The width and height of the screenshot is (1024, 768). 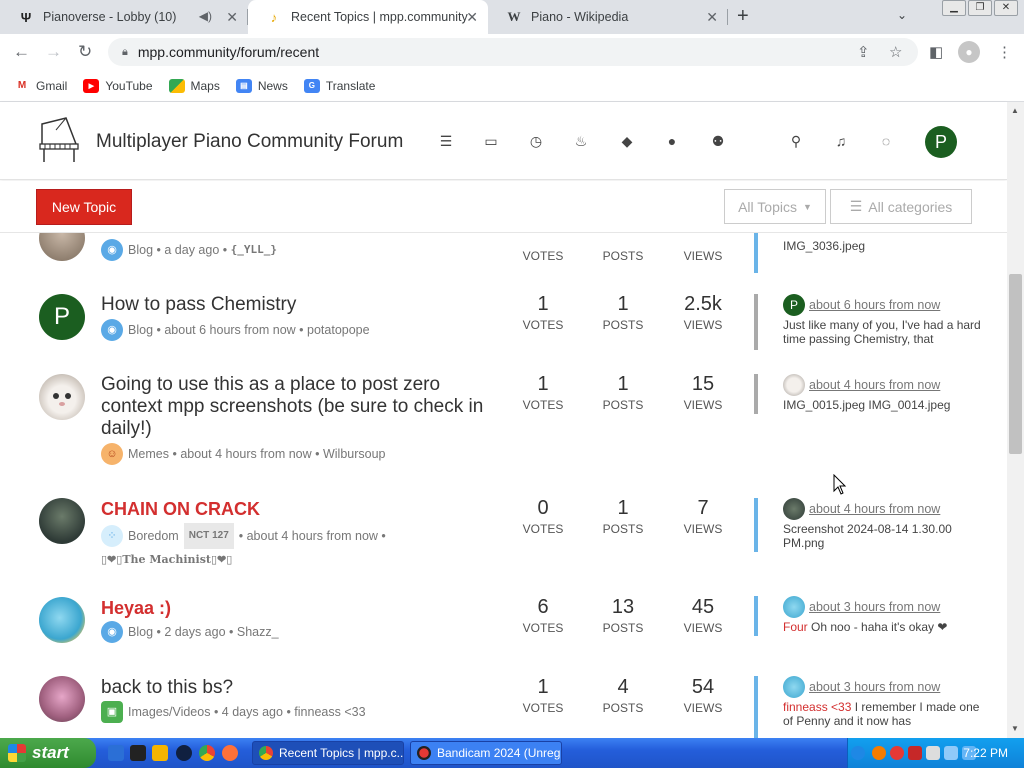 I want to click on topic-title: How to pass Chemistry, so click(x=301, y=305).